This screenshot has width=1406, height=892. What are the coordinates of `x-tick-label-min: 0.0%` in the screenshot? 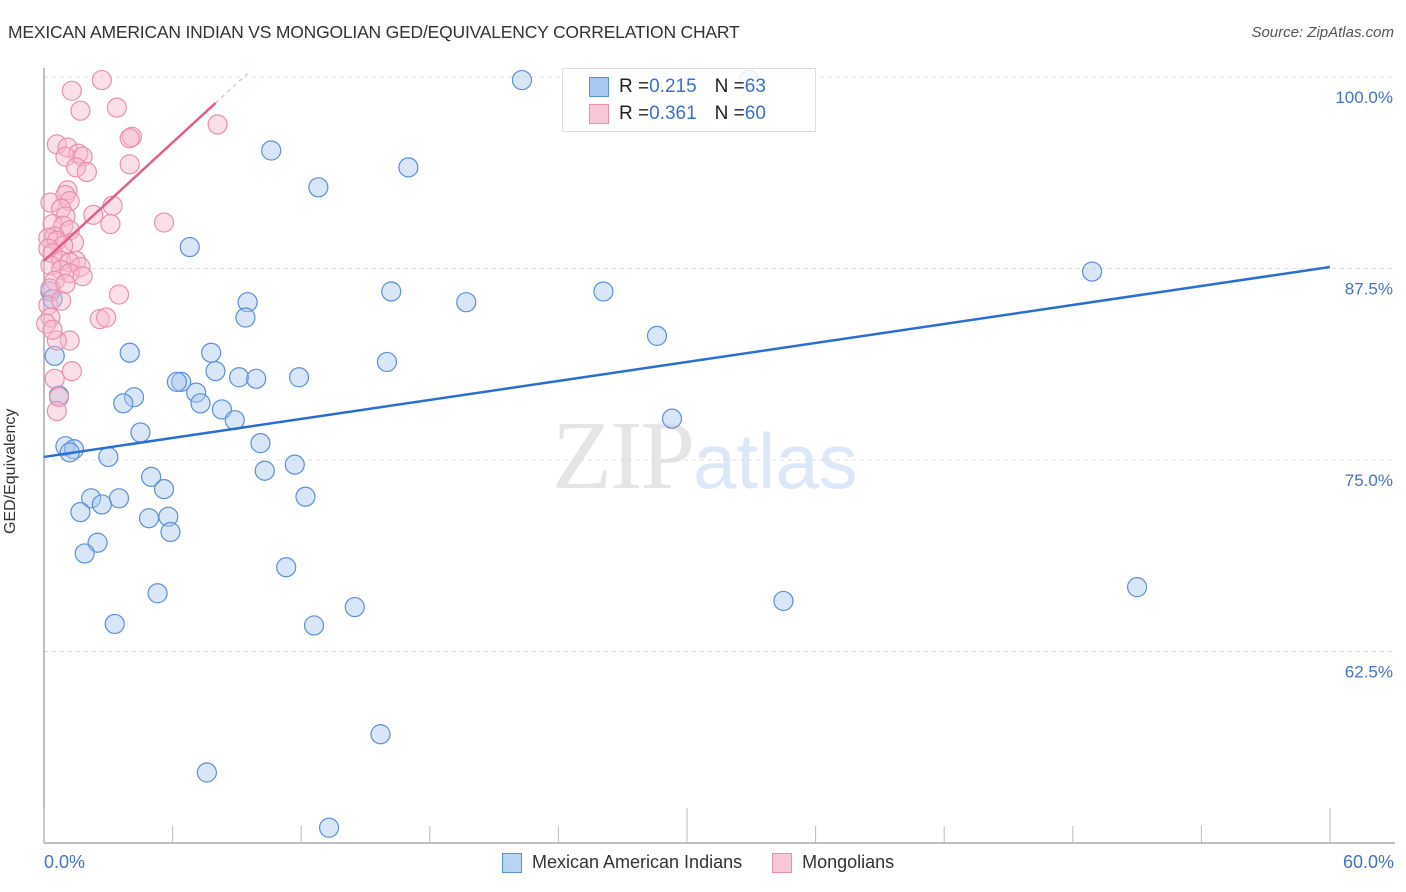 It's located at (65, 862).